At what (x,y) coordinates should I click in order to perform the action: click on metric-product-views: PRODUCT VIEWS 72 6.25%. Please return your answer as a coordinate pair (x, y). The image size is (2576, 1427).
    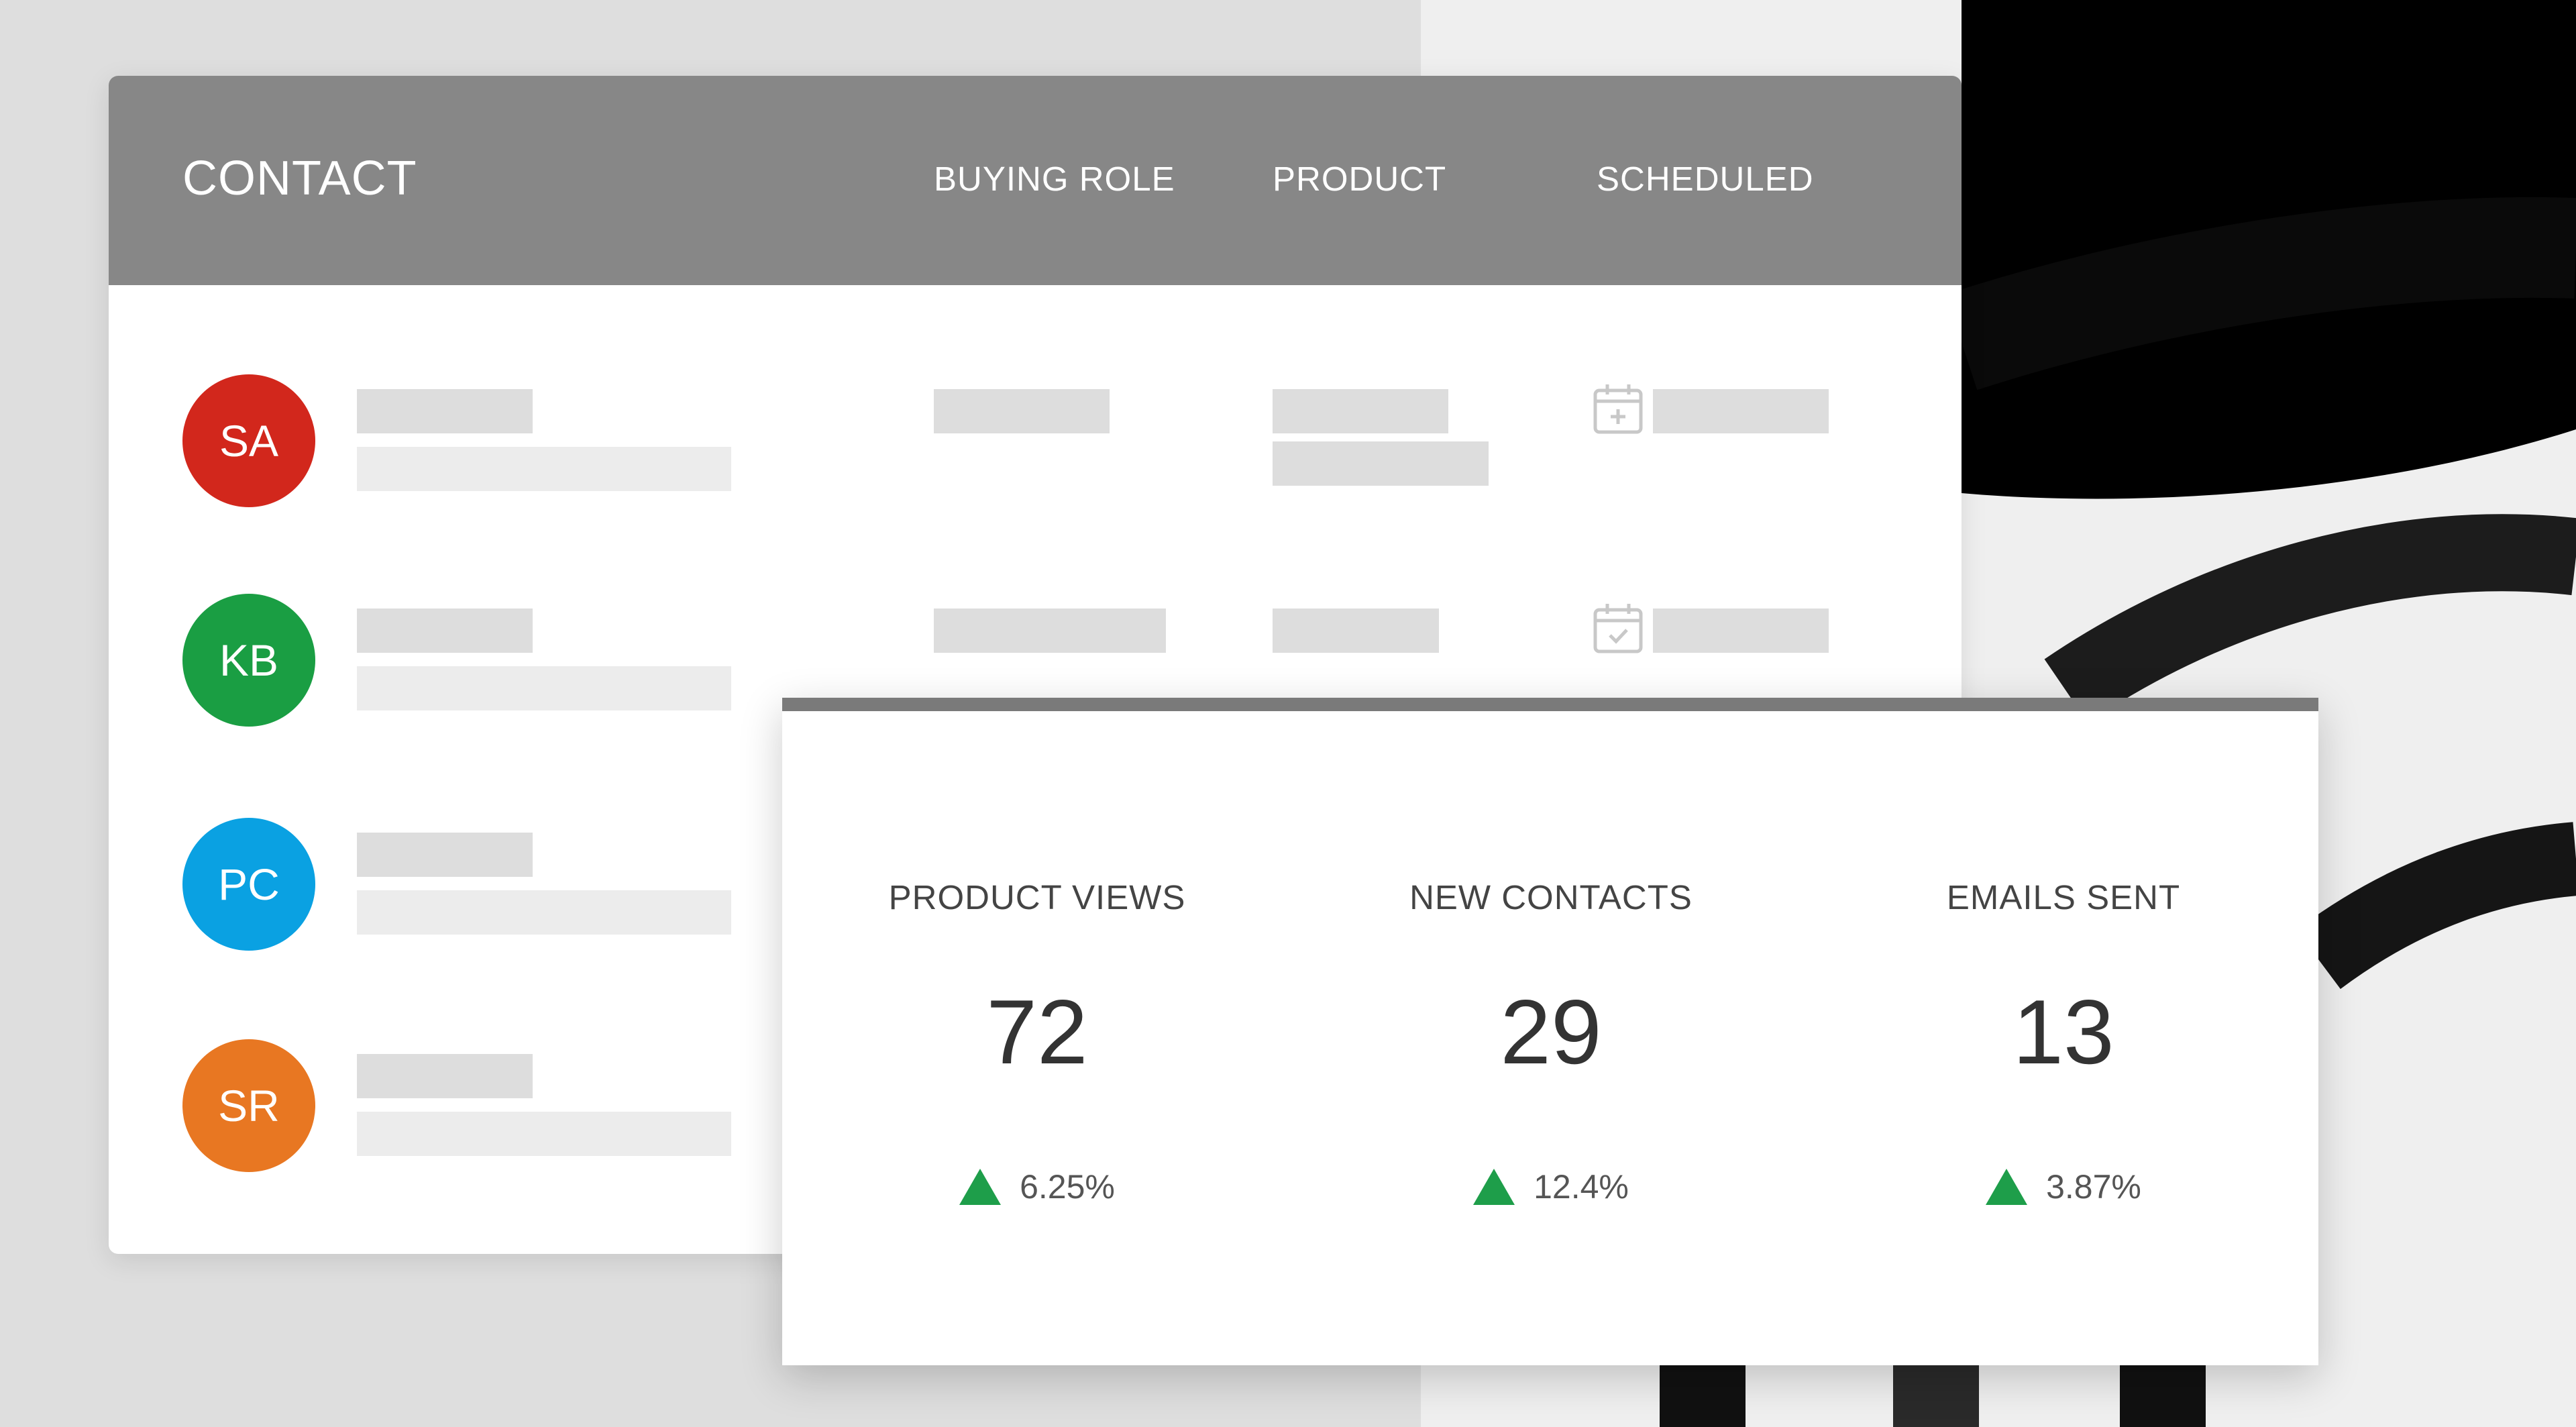
    Looking at the image, I should click on (1037, 1013).